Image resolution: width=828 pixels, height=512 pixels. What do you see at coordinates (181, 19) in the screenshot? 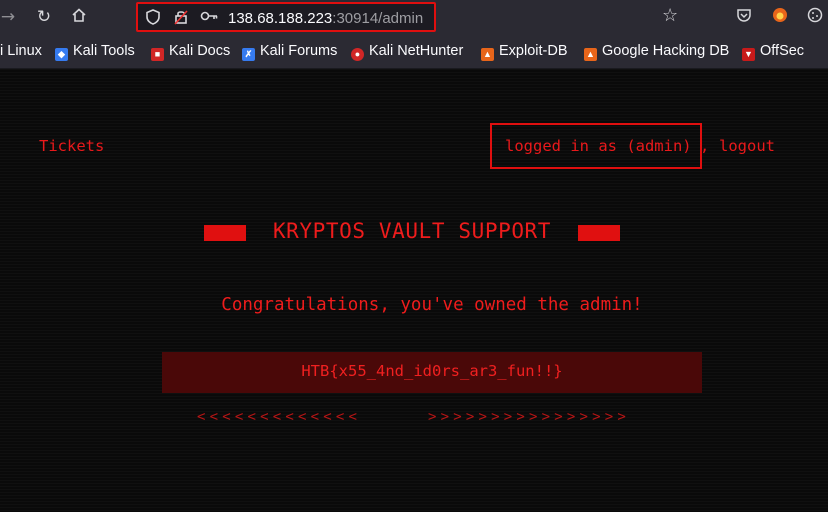
I see `permissions-icon` at bounding box center [181, 19].